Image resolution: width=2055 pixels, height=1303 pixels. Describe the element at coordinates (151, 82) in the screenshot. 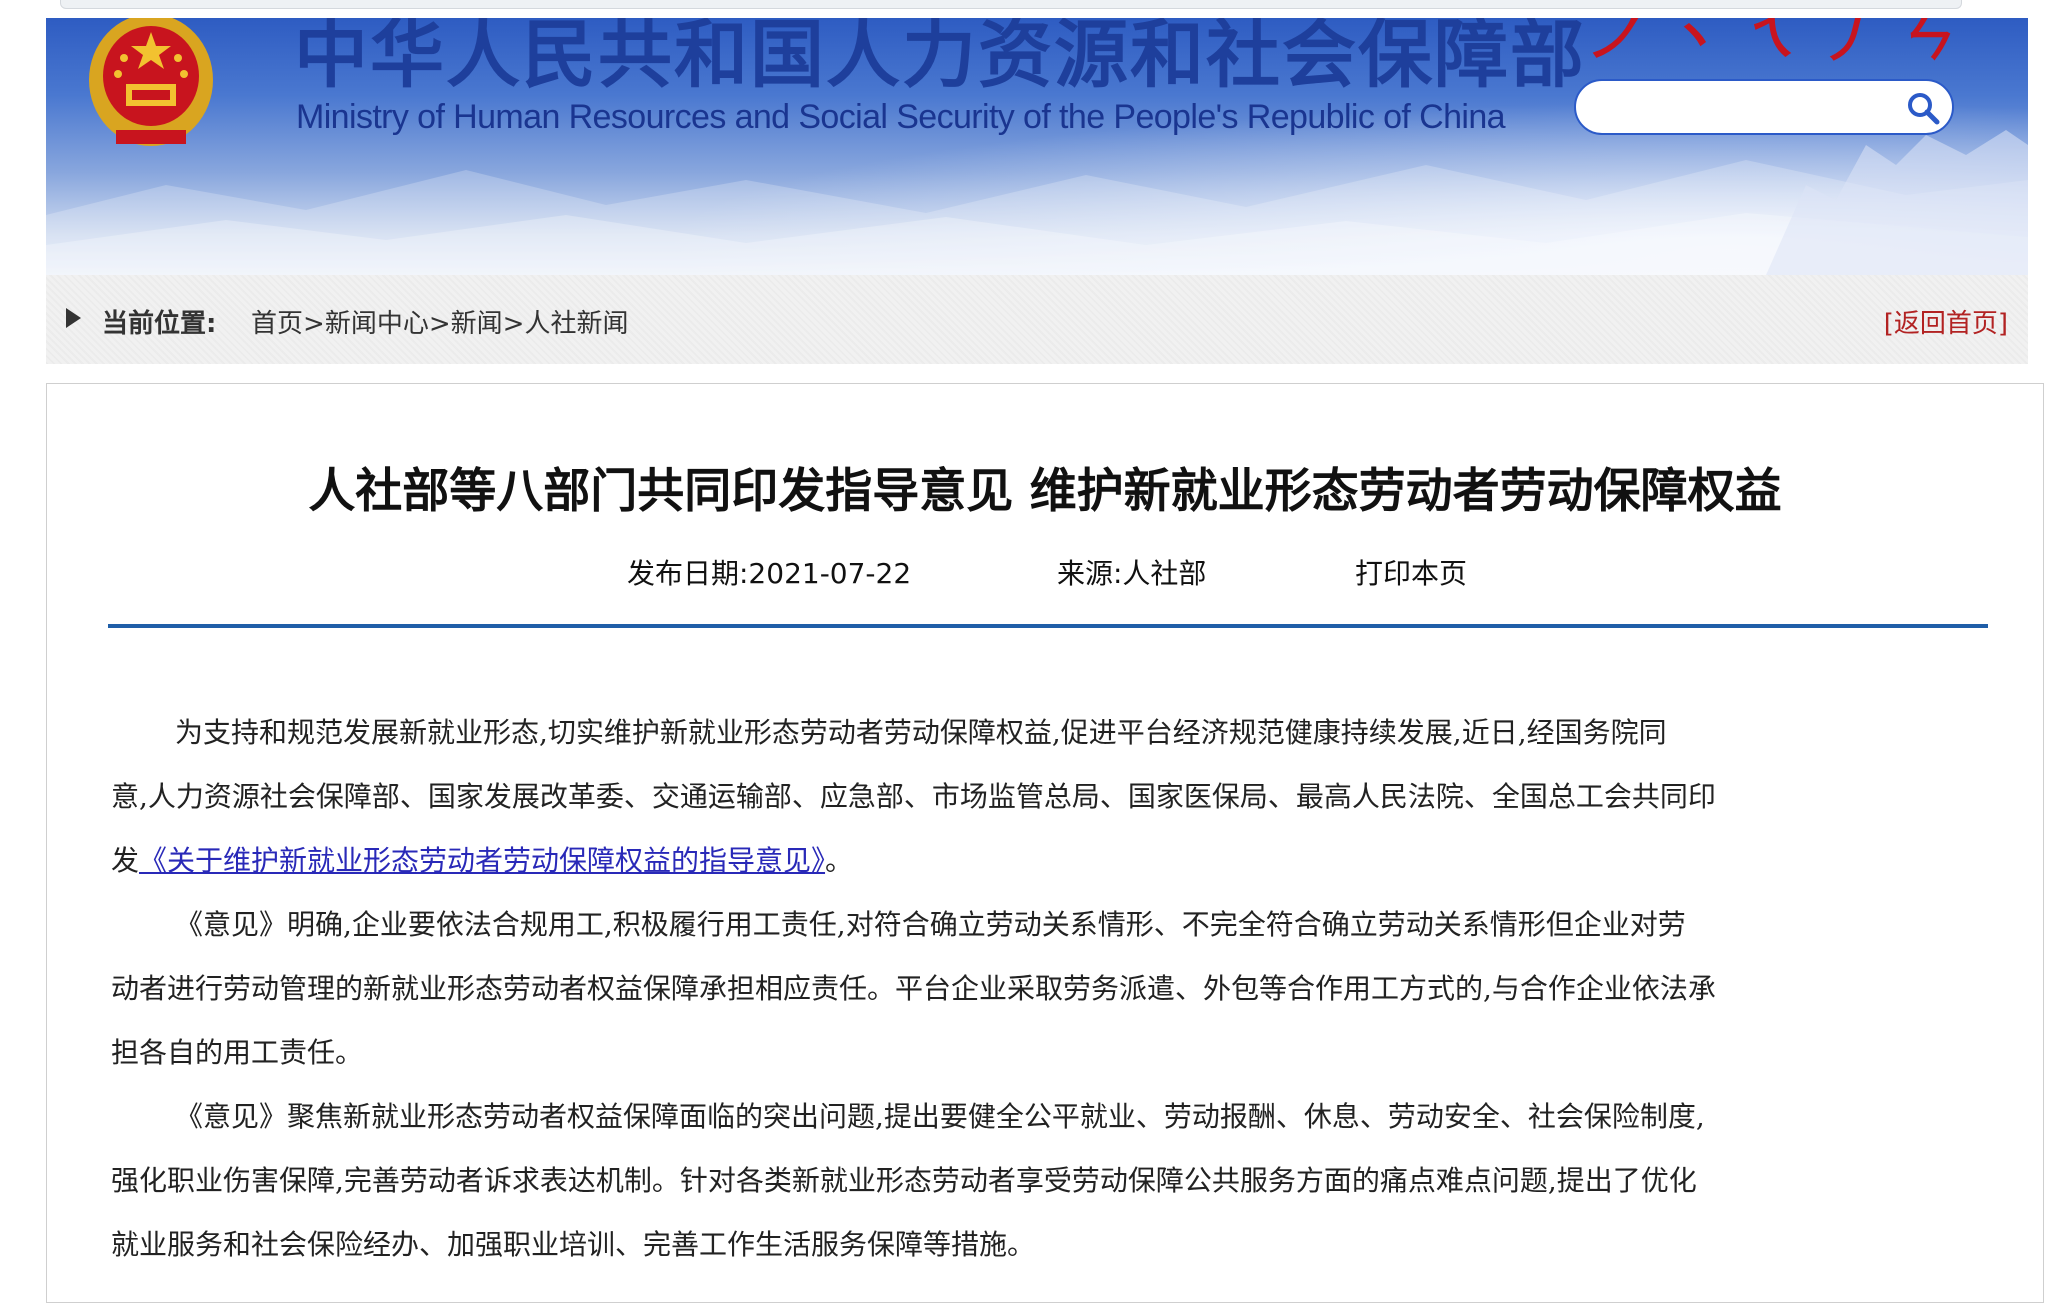

I see `national-emblem-icon` at that location.